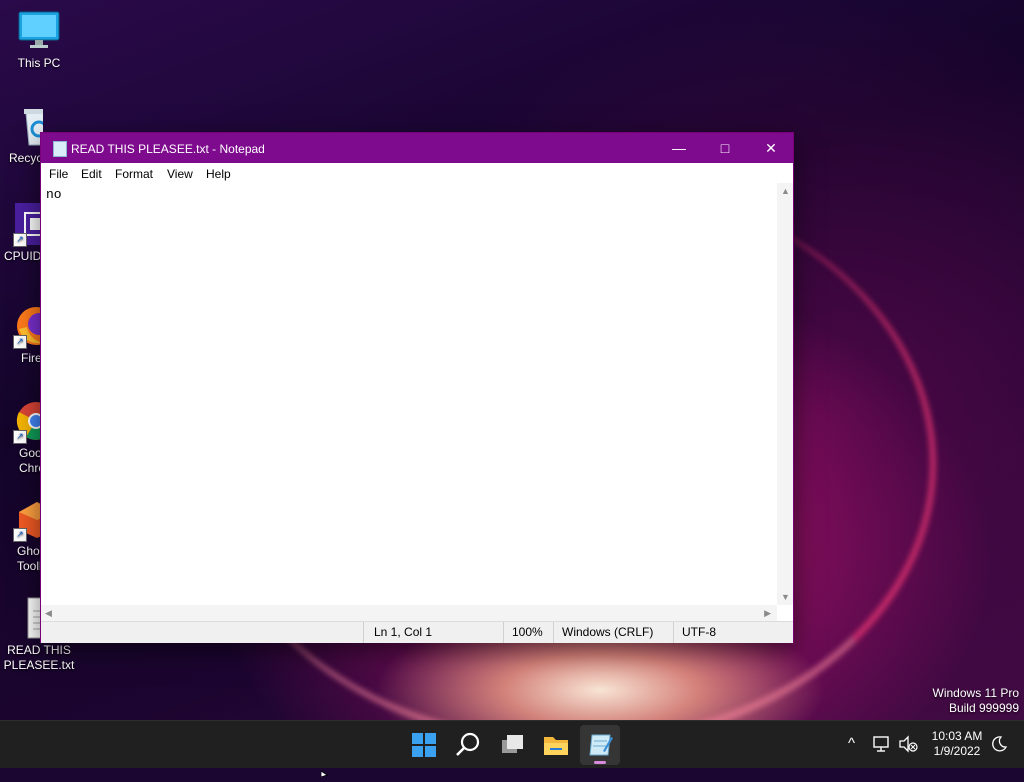 The width and height of the screenshot is (1024, 782). I want to click on status-bar: Ln 1, Col 1 100% Windows (CRLF) UTF-8, so click(417, 632).